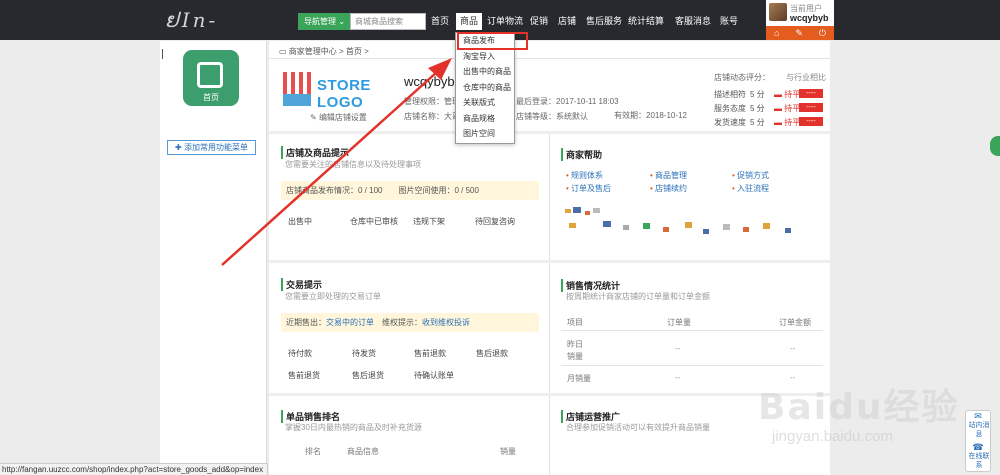 This screenshot has height=475, width=1000. What do you see at coordinates (750, 188) in the screenshot?
I see `help-link: • 入驻流程` at bounding box center [750, 188].